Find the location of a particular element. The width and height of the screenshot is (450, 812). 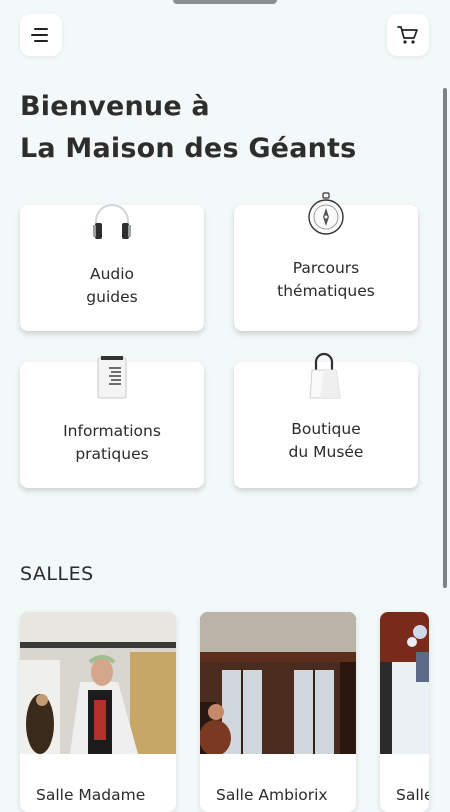

card-label-line2: du Musée is located at coordinates (326, 452).